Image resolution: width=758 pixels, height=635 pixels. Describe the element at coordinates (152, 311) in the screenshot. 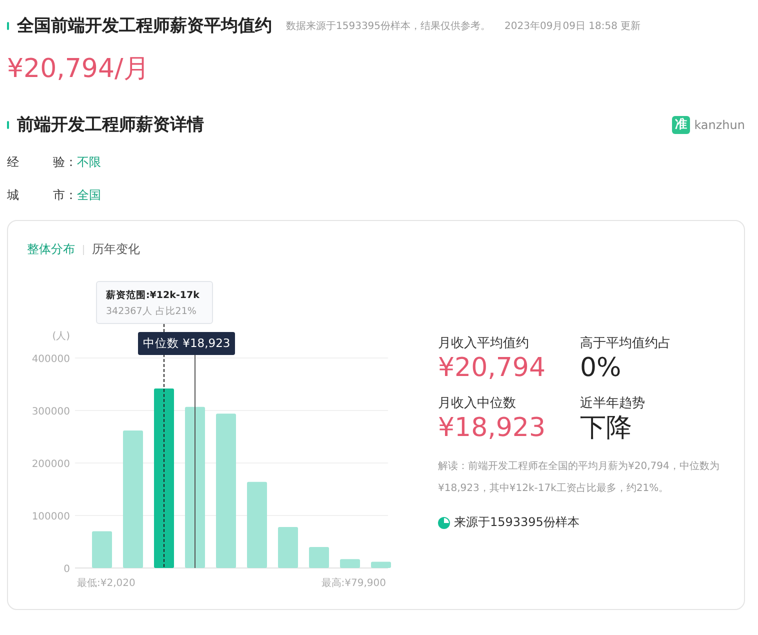

I see `tooltip-text: 342367人 占比21%` at that location.